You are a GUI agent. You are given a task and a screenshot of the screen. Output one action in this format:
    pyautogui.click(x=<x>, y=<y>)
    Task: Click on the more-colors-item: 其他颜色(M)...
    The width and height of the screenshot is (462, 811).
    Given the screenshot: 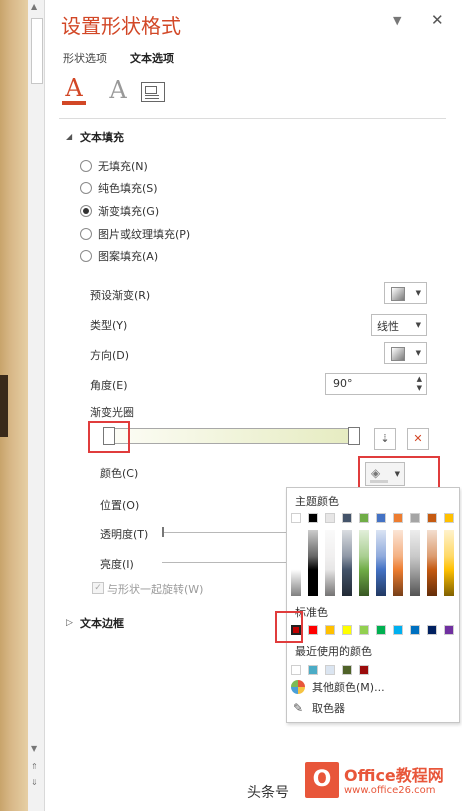 What is the action you would take?
    pyautogui.click(x=338, y=687)
    